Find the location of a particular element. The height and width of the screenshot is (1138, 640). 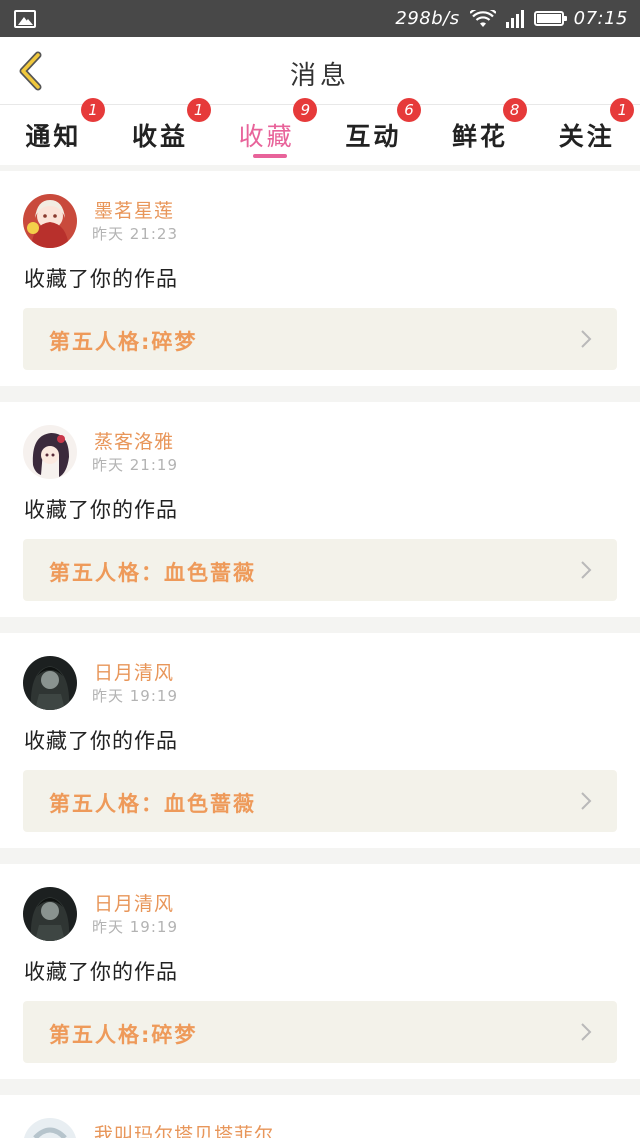

app-header: 消息 is located at coordinates (320, 71).